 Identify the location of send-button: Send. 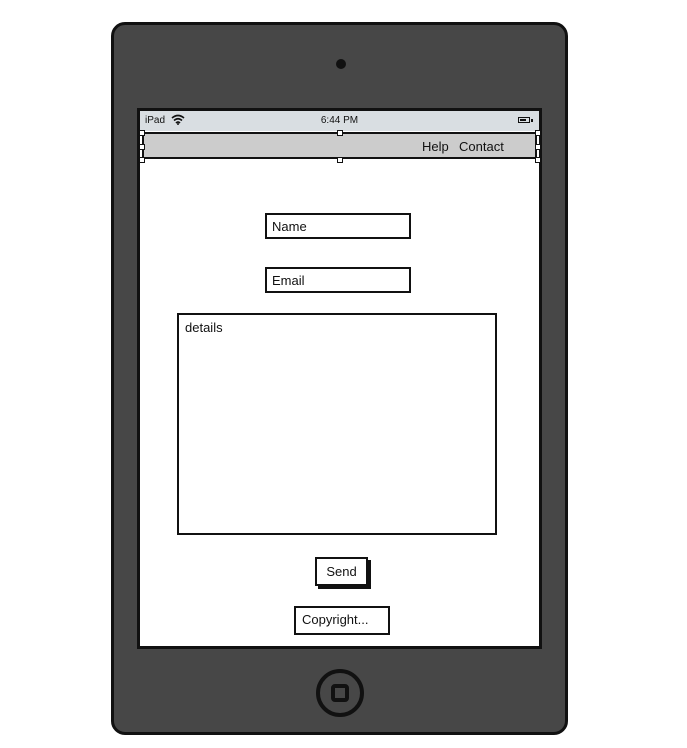
(341, 571).